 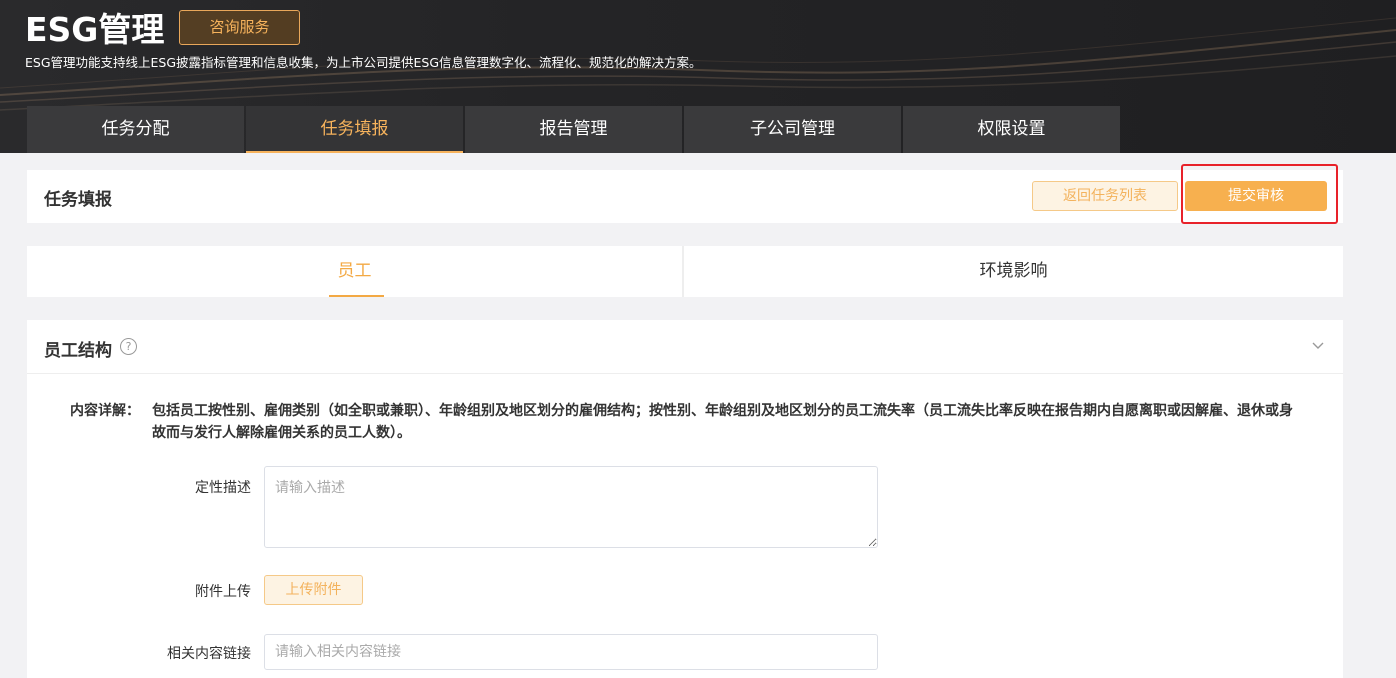 What do you see at coordinates (1105, 196) in the screenshot?
I see `back-to-task-list-button: 返回任务列表` at bounding box center [1105, 196].